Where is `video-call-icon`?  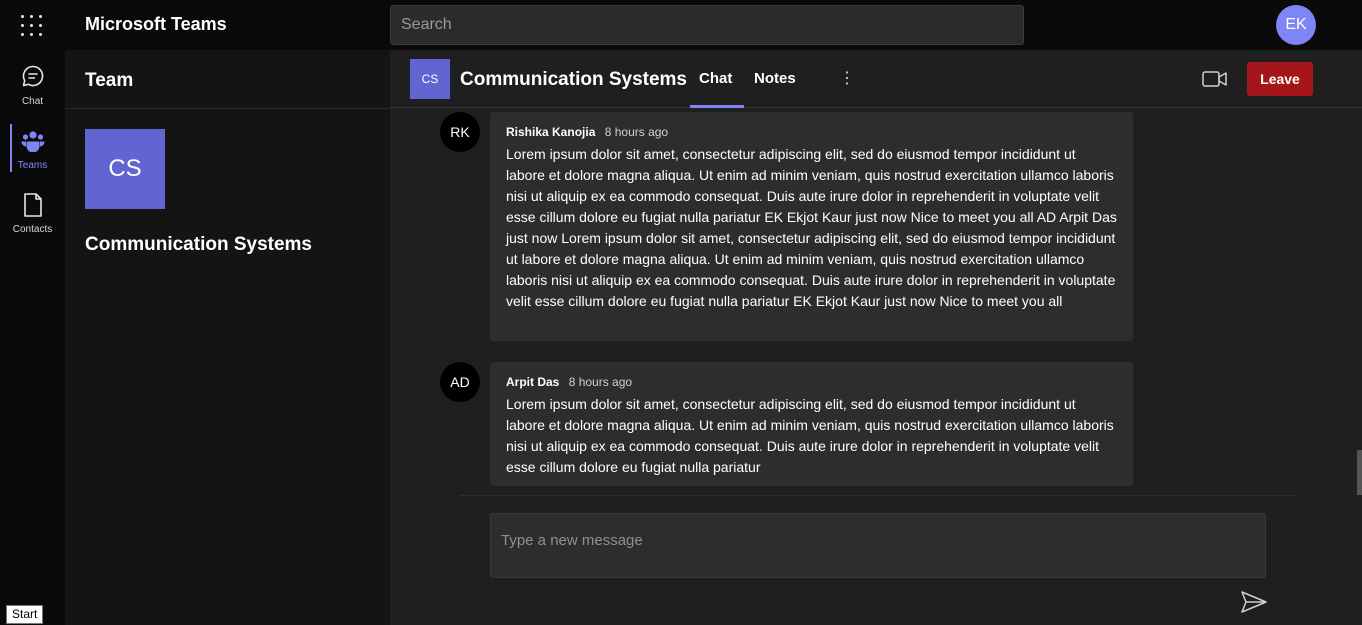 video-call-icon is located at coordinates (1215, 79).